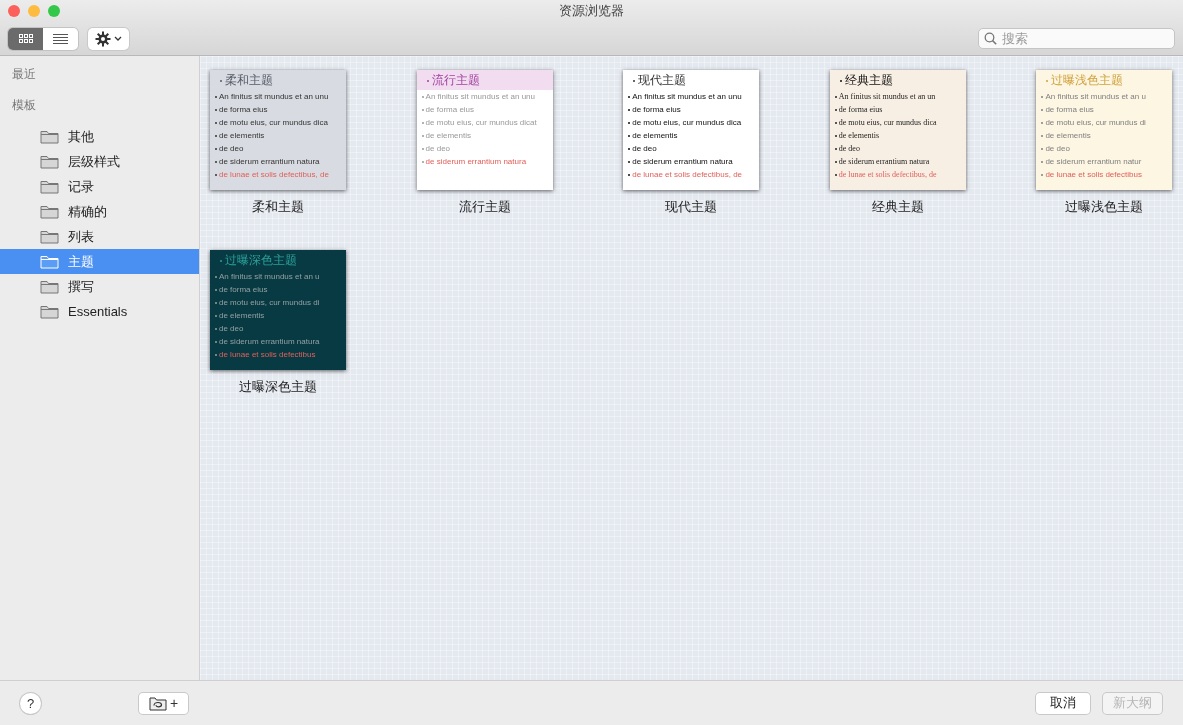  Describe the element at coordinates (24, 74) in the screenshot. I see `sidebar-heading: 最近` at that location.